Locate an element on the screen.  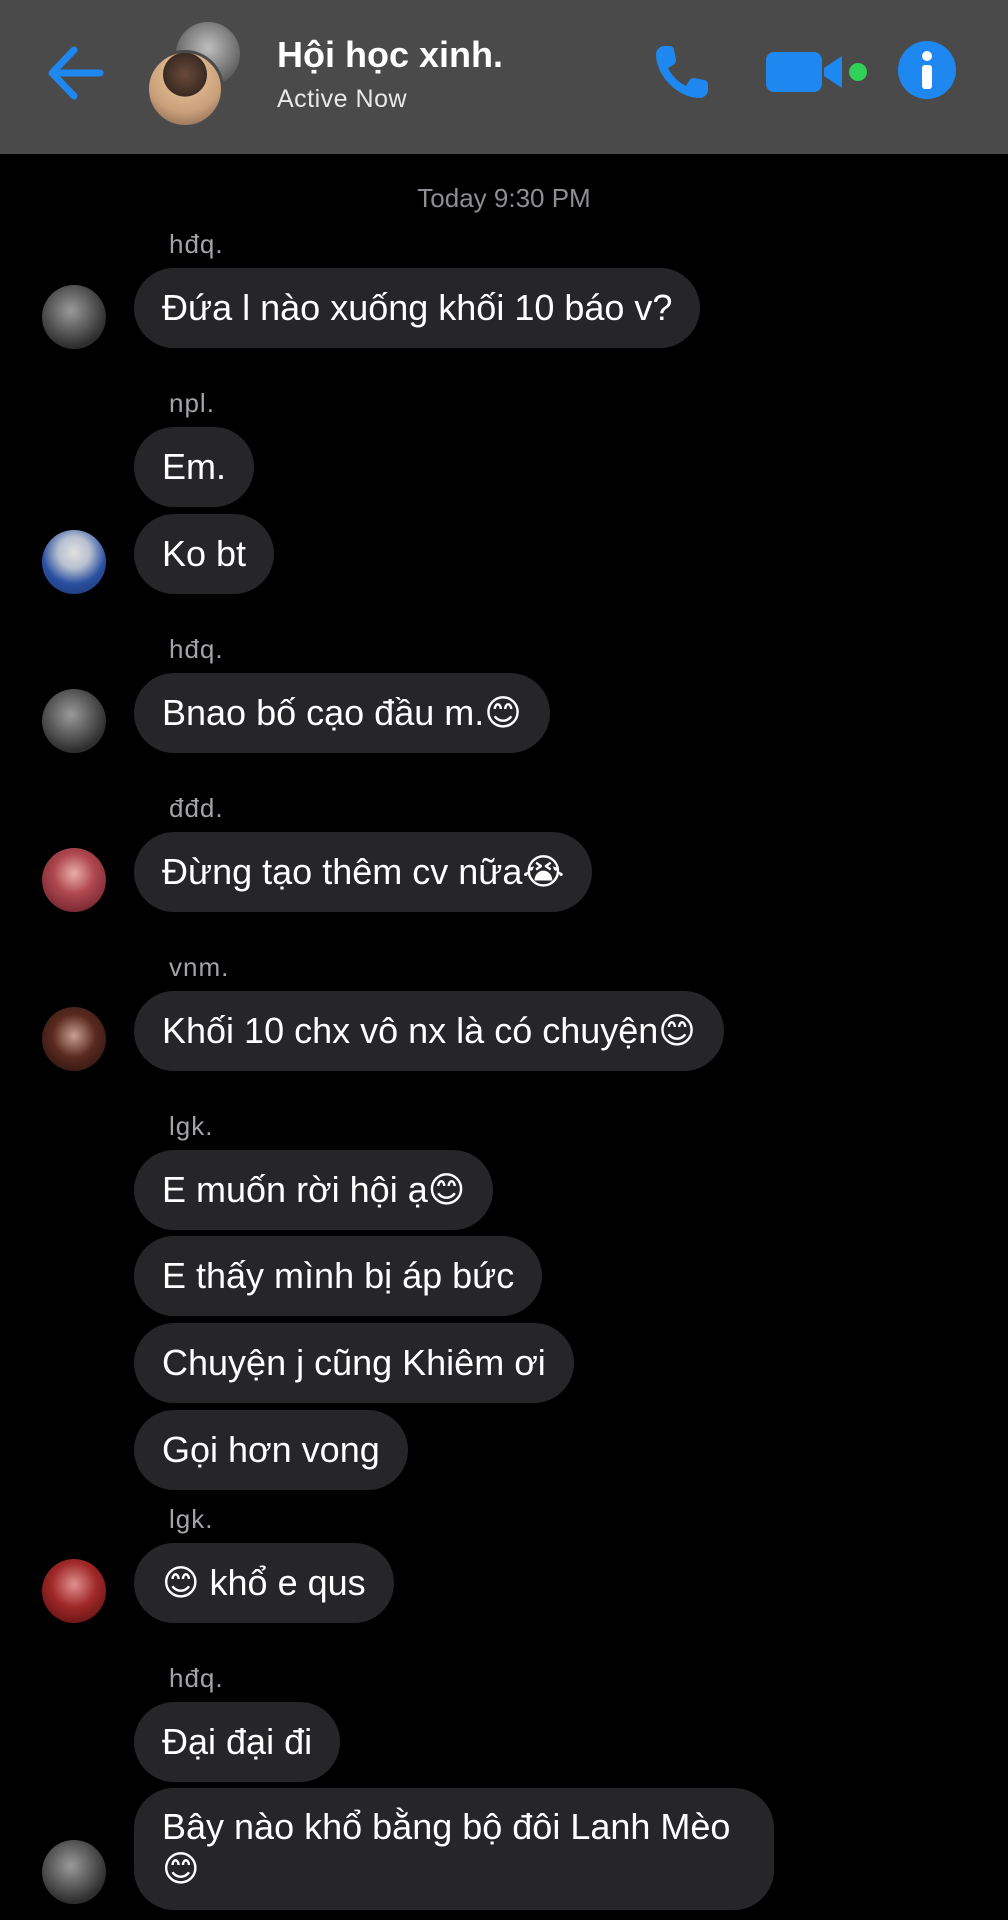
message-bubble: Đừng tạo thêm cv nữa😭 is located at coordinates (363, 872).